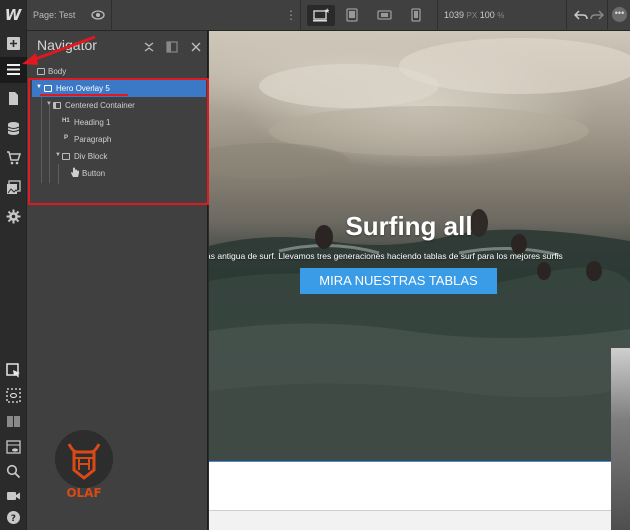 This screenshot has height=530, width=630. Describe the element at coordinates (619, 14) in the screenshot. I see `more-options-button: •••` at that location.